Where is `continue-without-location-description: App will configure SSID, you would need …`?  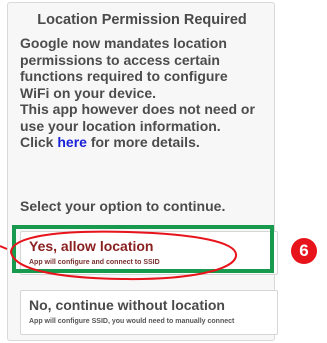
continue-without-location-description: App will configure SSID, you would need … is located at coordinates (132, 321).